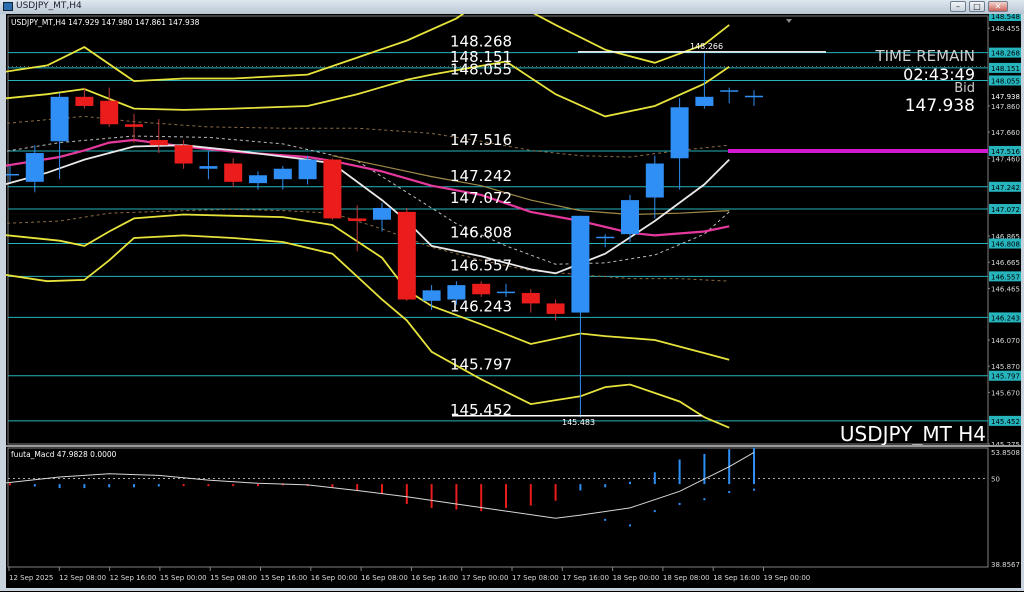 The image size is (1024, 592). Describe the element at coordinates (481, 265) in the screenshot. I see `level-label: 146.557` at that location.